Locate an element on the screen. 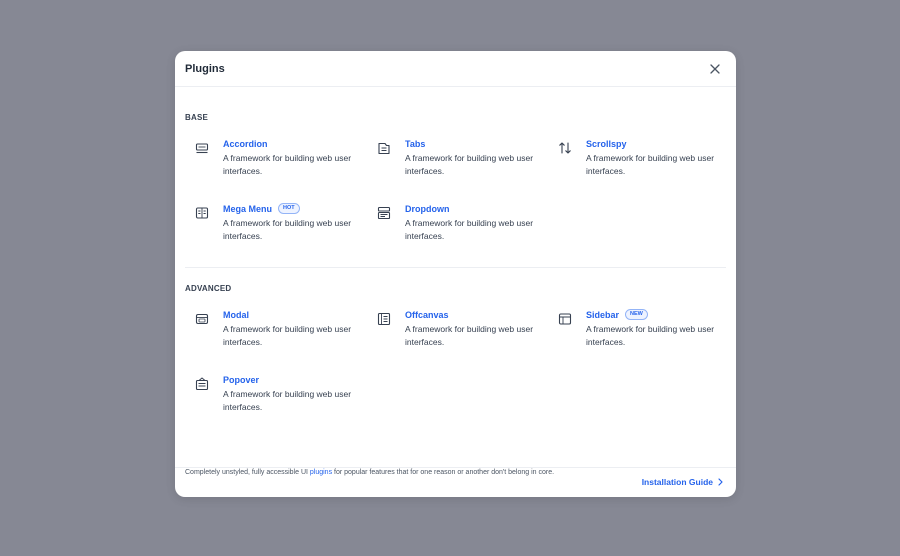 The width and height of the screenshot is (900, 556). plugin-name: Modal is located at coordinates (236, 314).